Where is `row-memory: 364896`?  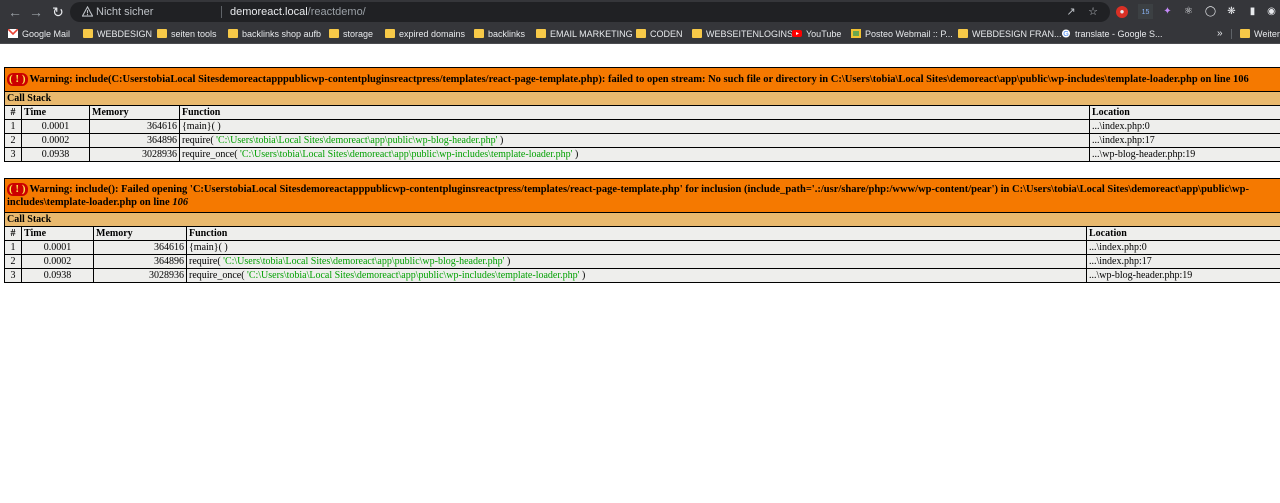 row-memory: 364896 is located at coordinates (134, 140).